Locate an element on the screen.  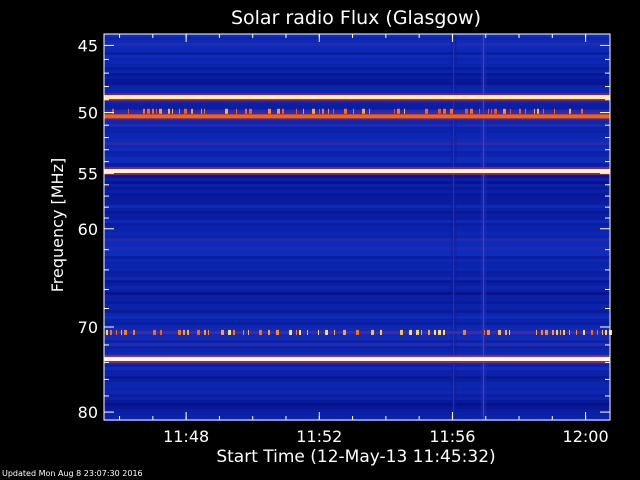
x-axis-label: Start Time (12-May-13 11:45:32) is located at coordinates (355, 457).